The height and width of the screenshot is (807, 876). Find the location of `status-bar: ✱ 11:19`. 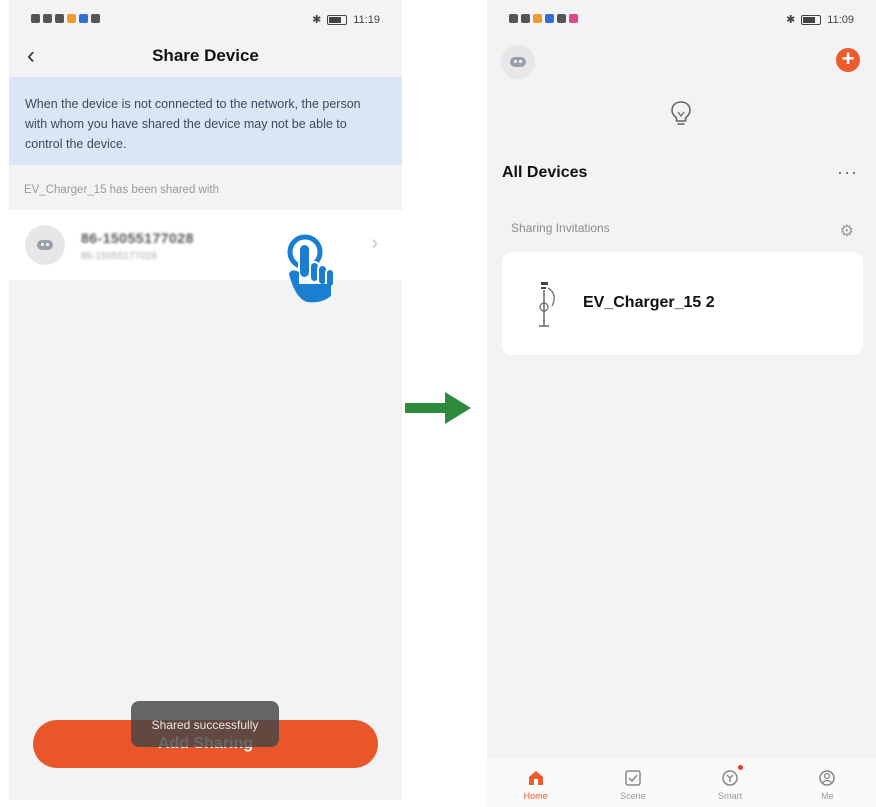

status-bar: ✱ 11:19 is located at coordinates (205, 20).